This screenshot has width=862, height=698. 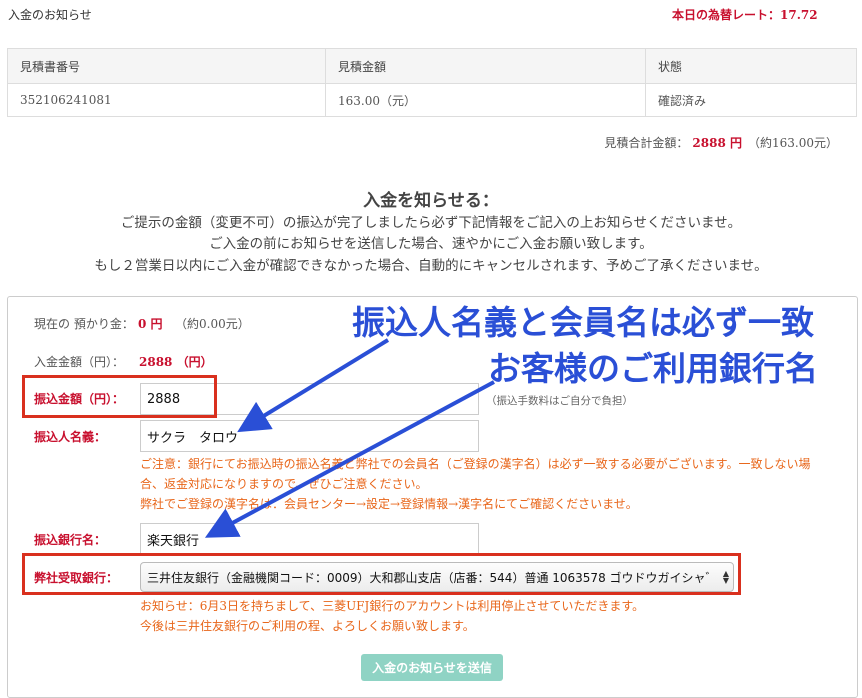 I want to click on callout-arrows, so click(x=349, y=438).